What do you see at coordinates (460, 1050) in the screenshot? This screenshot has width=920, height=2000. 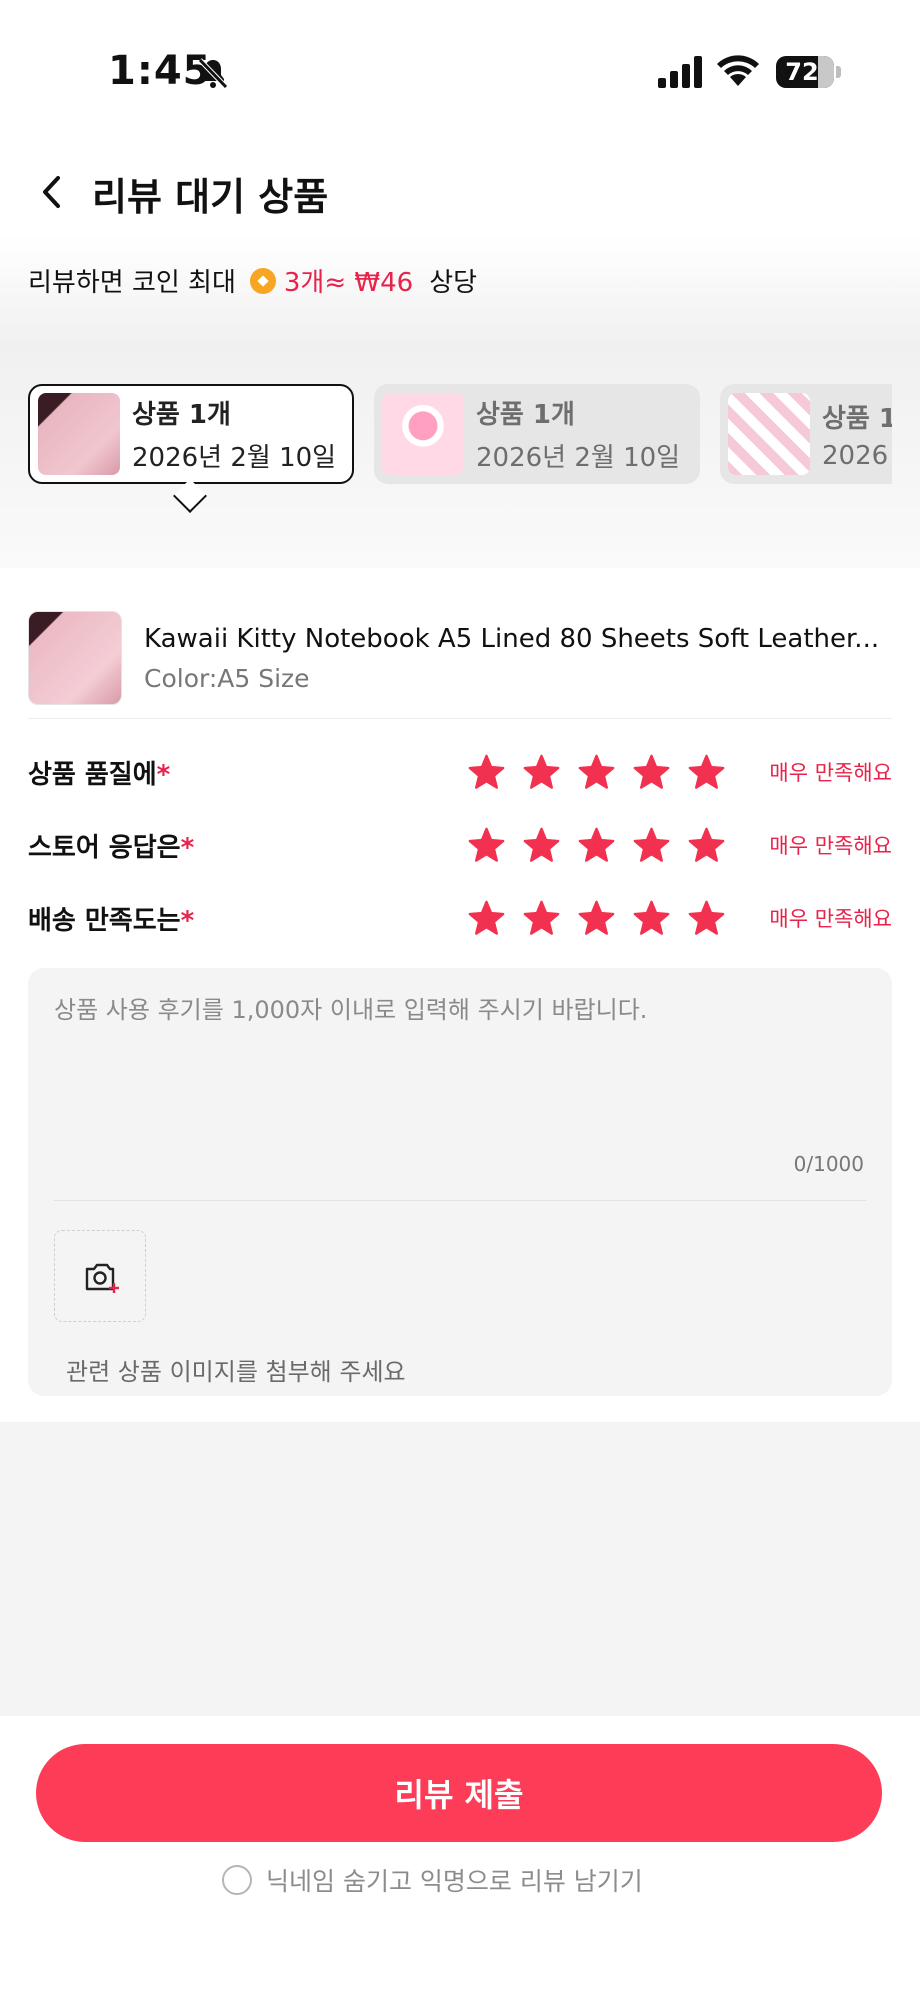 I see `review-textarea` at bounding box center [460, 1050].